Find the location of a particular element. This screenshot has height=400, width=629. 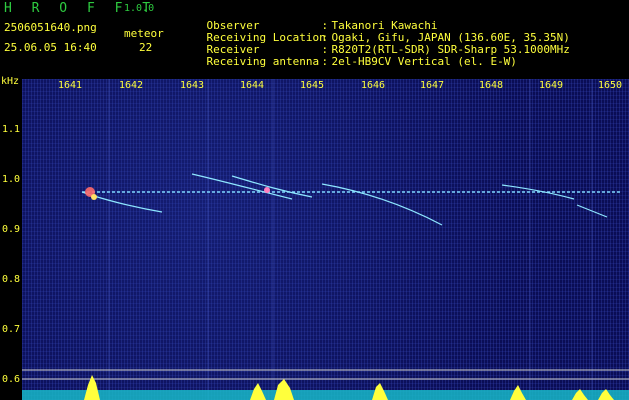

app-version: 1.0.0 is located at coordinates (139, 8).